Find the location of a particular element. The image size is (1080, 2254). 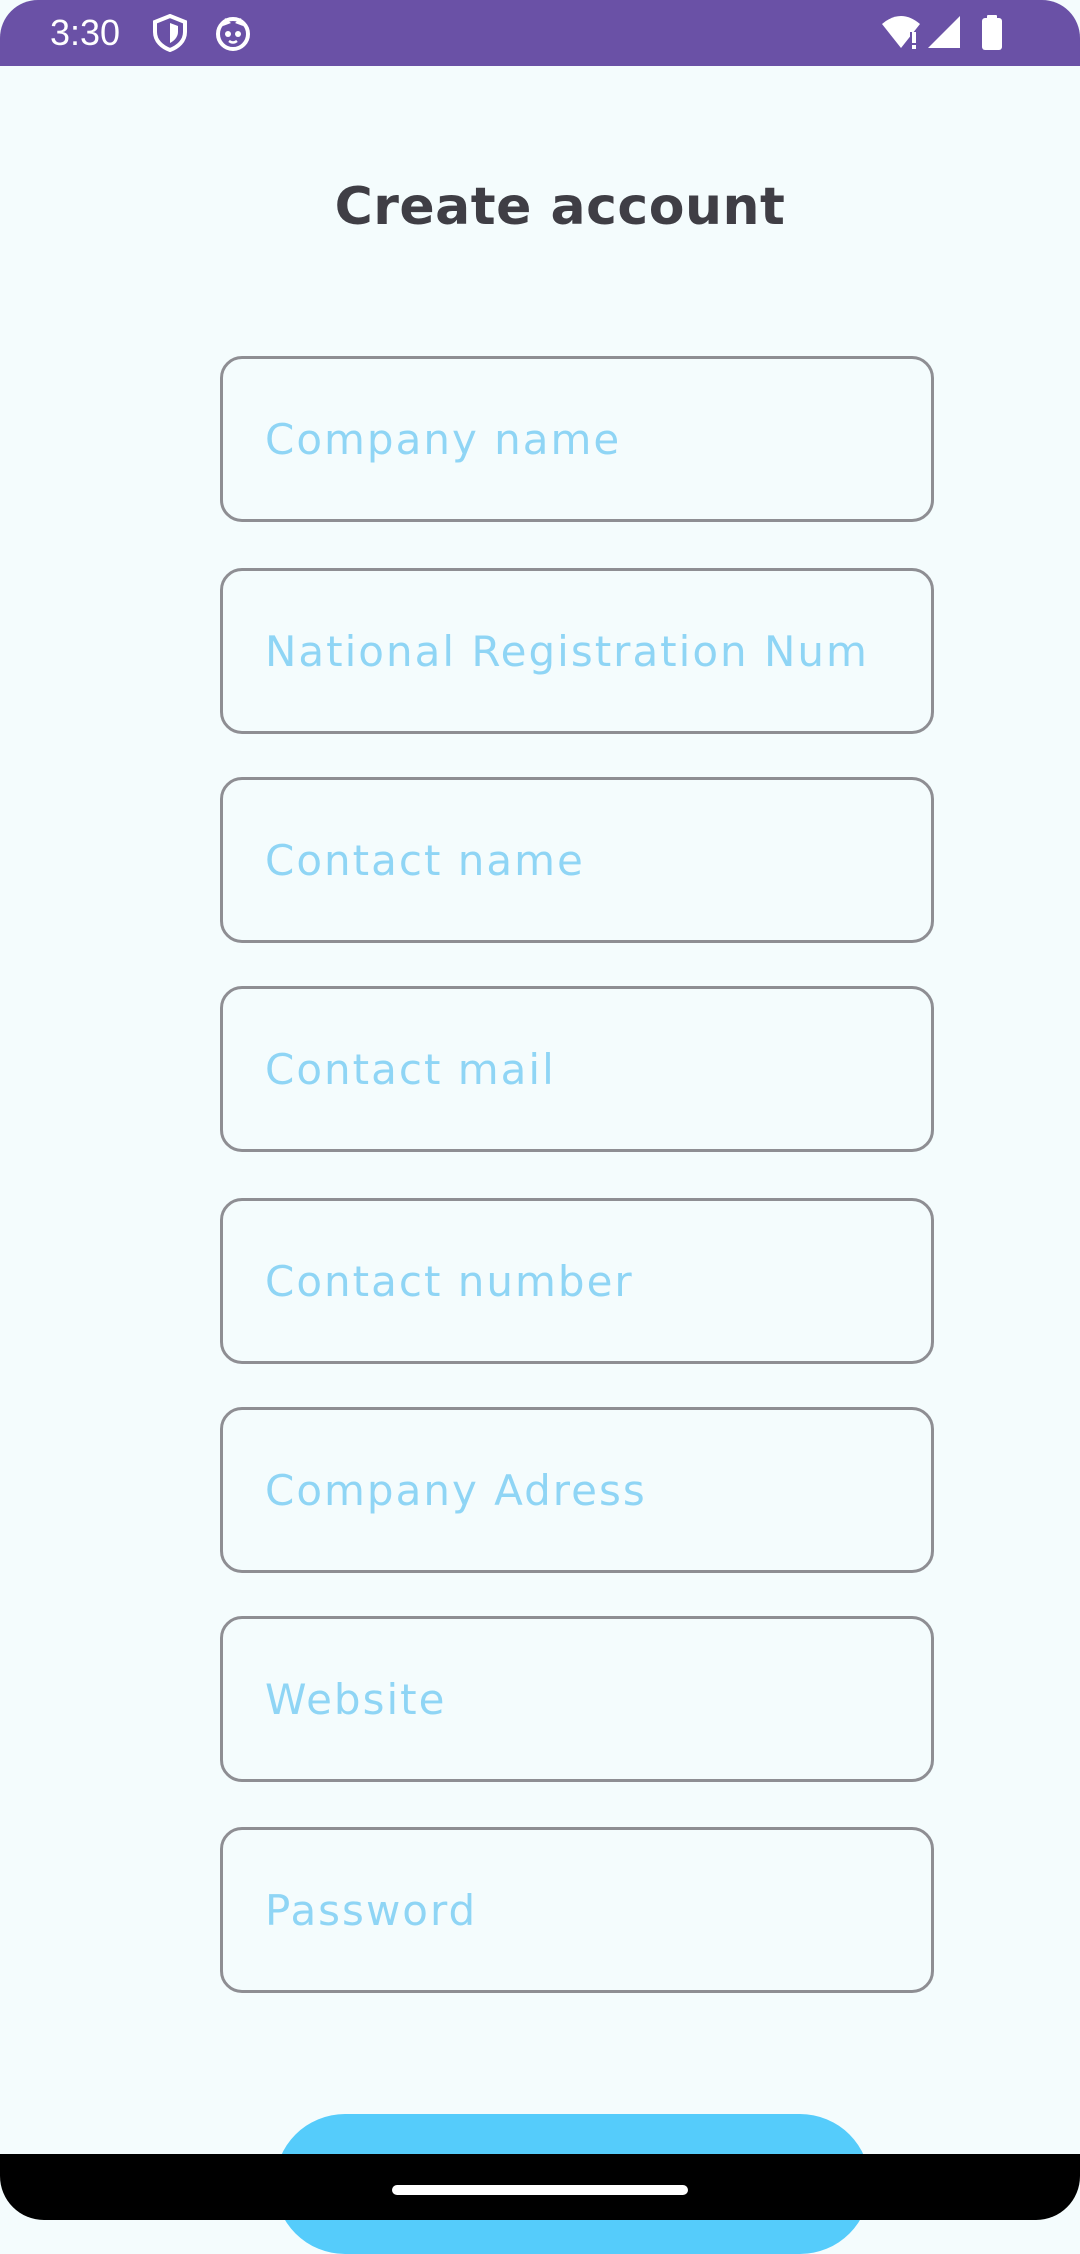

password-input is located at coordinates (585, 1910).